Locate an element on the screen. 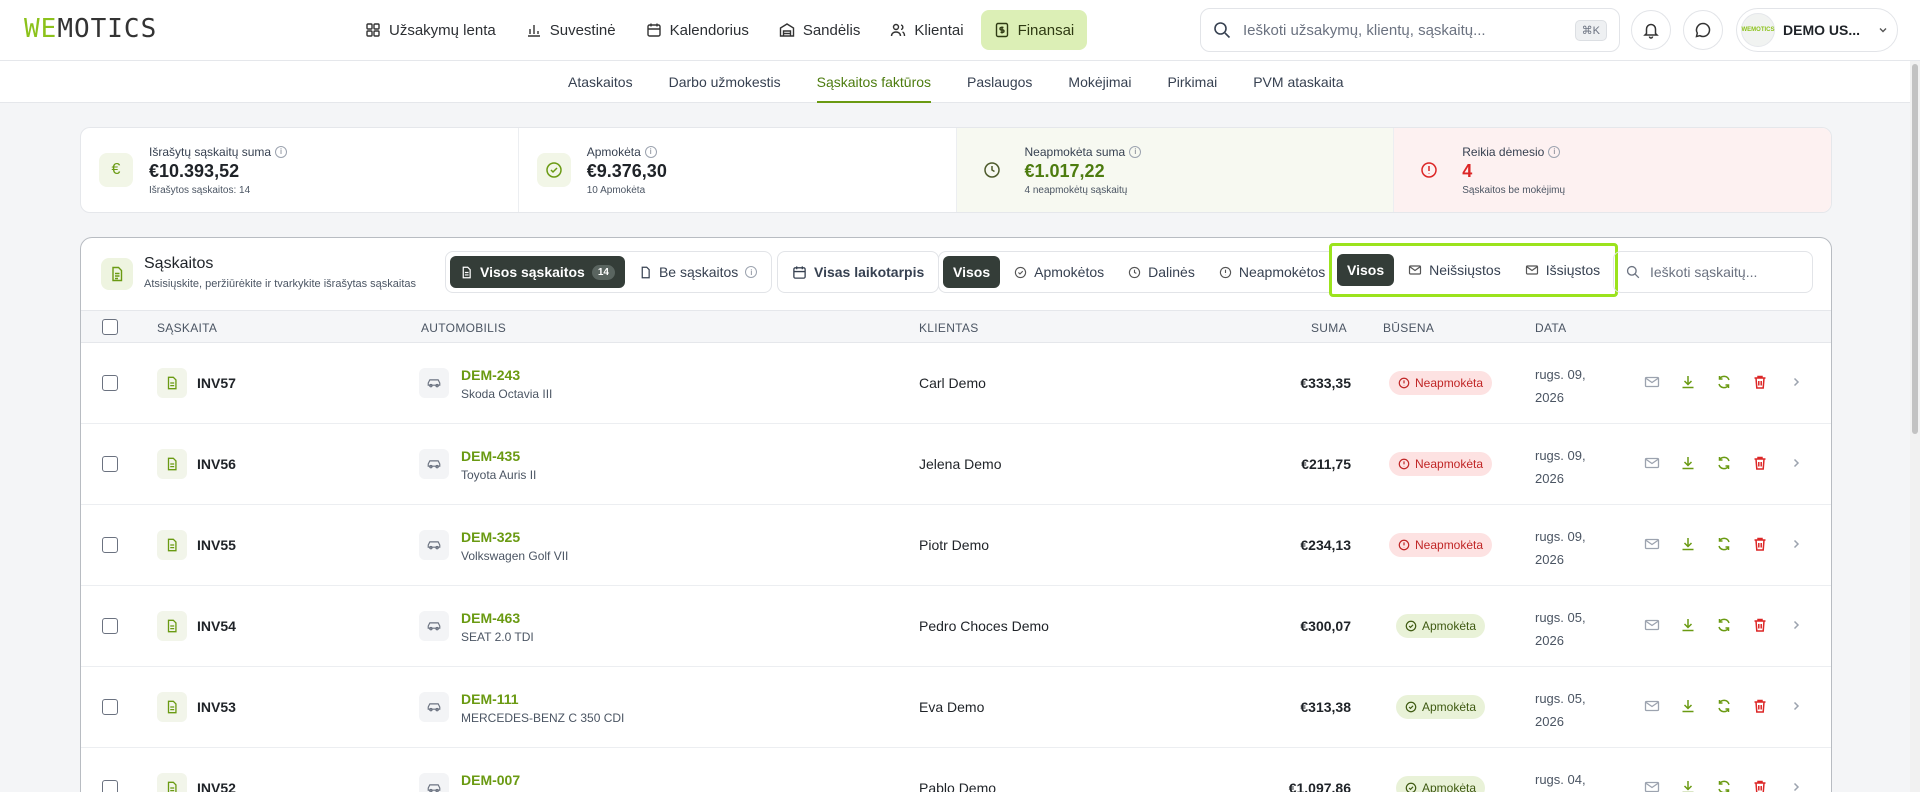  column-invoice: SĄSKAITA is located at coordinates (187, 328).